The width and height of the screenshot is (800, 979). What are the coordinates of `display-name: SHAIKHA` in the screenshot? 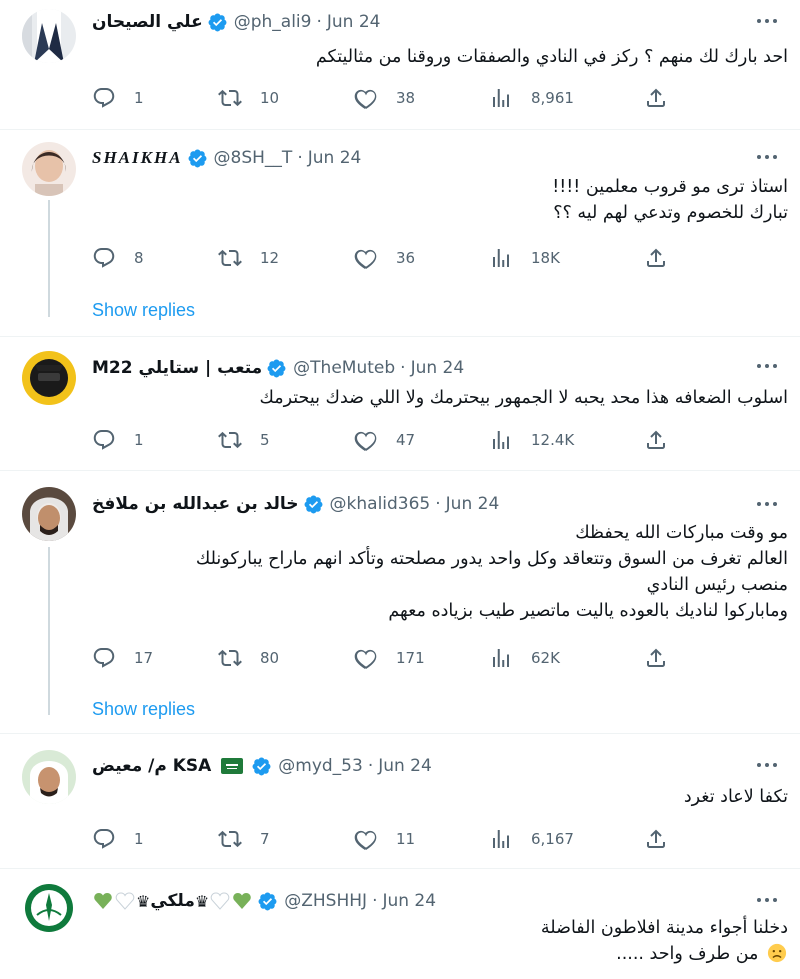 It's located at (137, 158).